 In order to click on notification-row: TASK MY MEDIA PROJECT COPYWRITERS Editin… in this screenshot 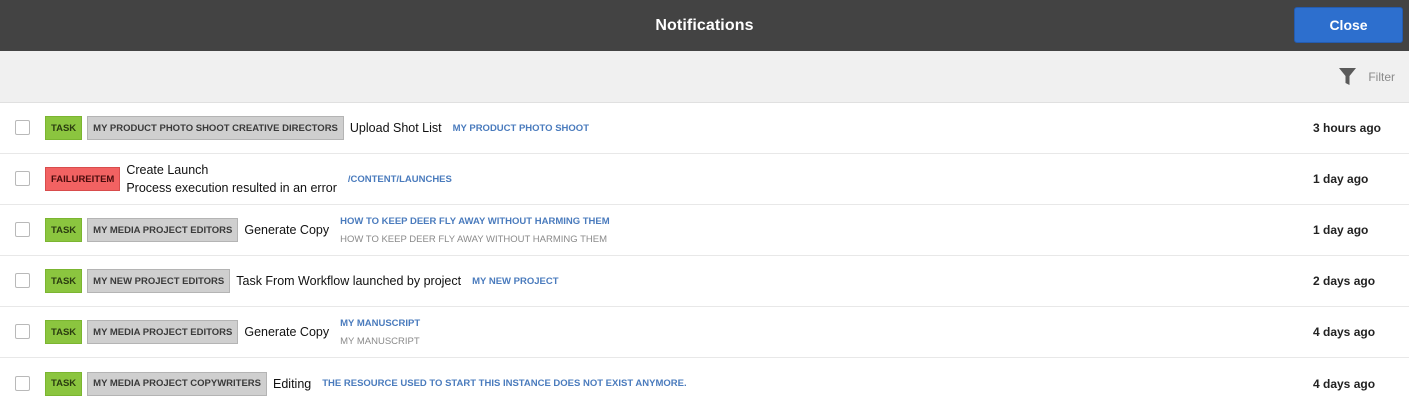, I will do `click(704, 383)`.